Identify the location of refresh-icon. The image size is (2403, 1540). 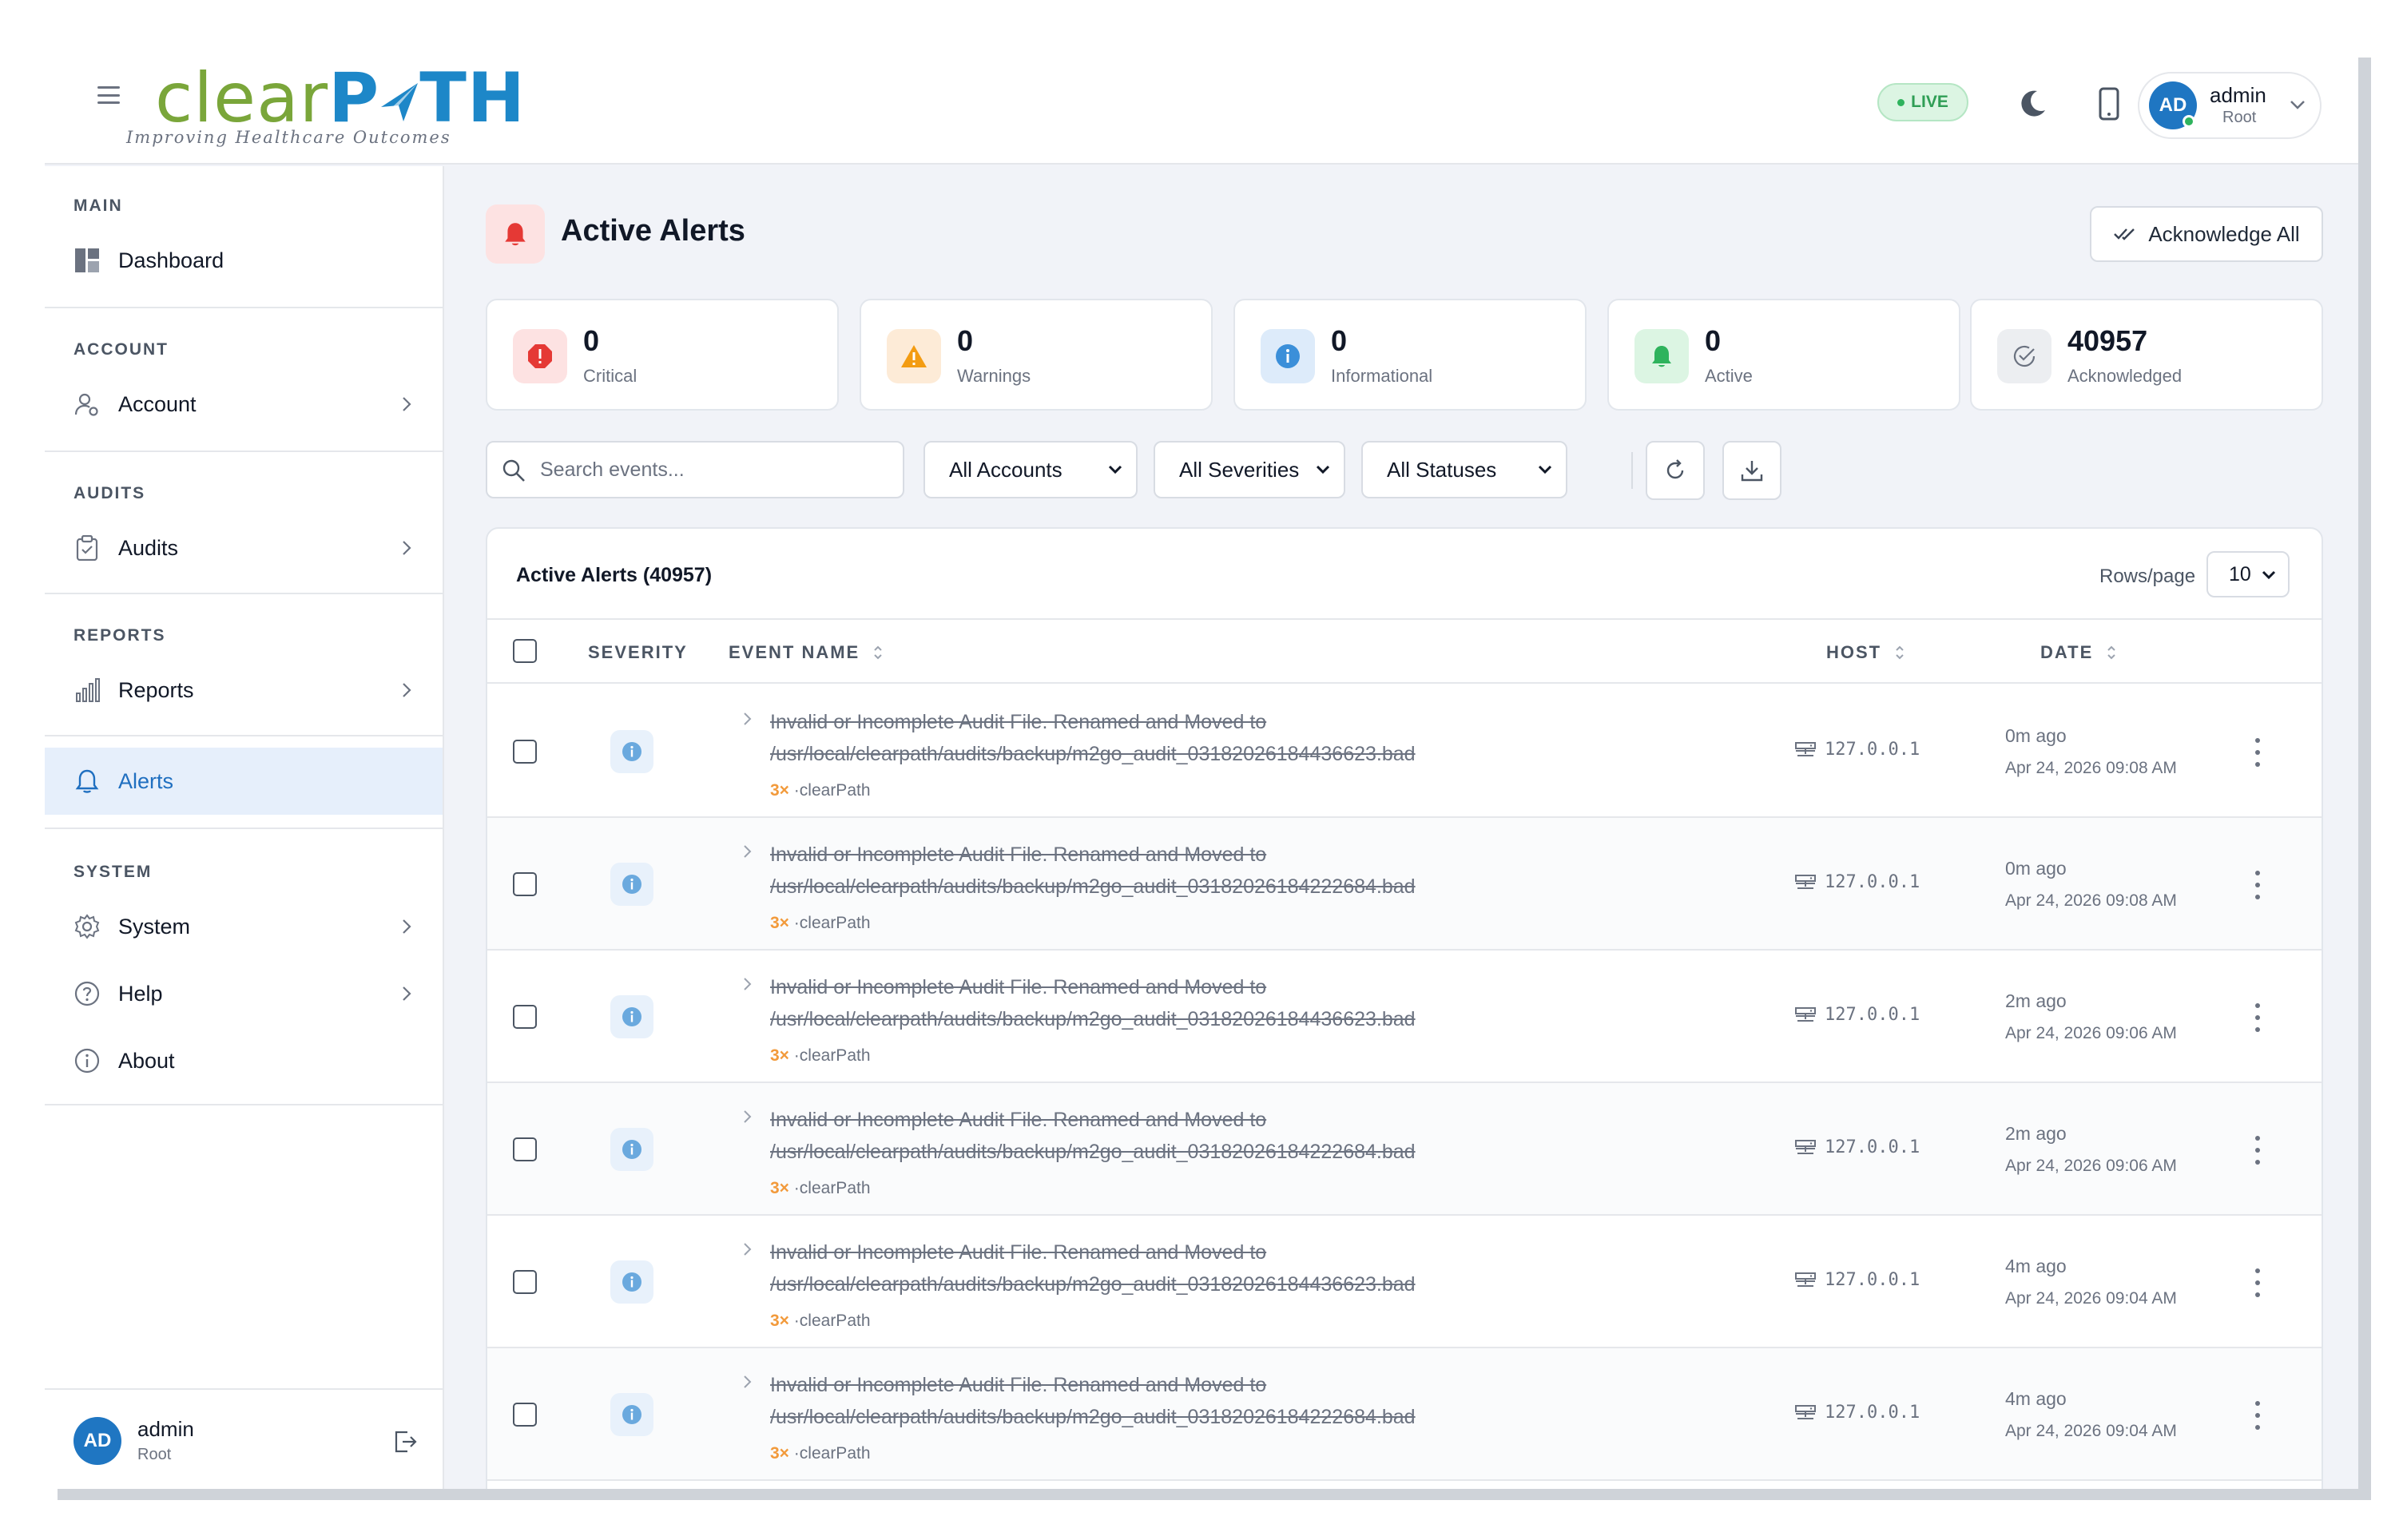
(1675, 469).